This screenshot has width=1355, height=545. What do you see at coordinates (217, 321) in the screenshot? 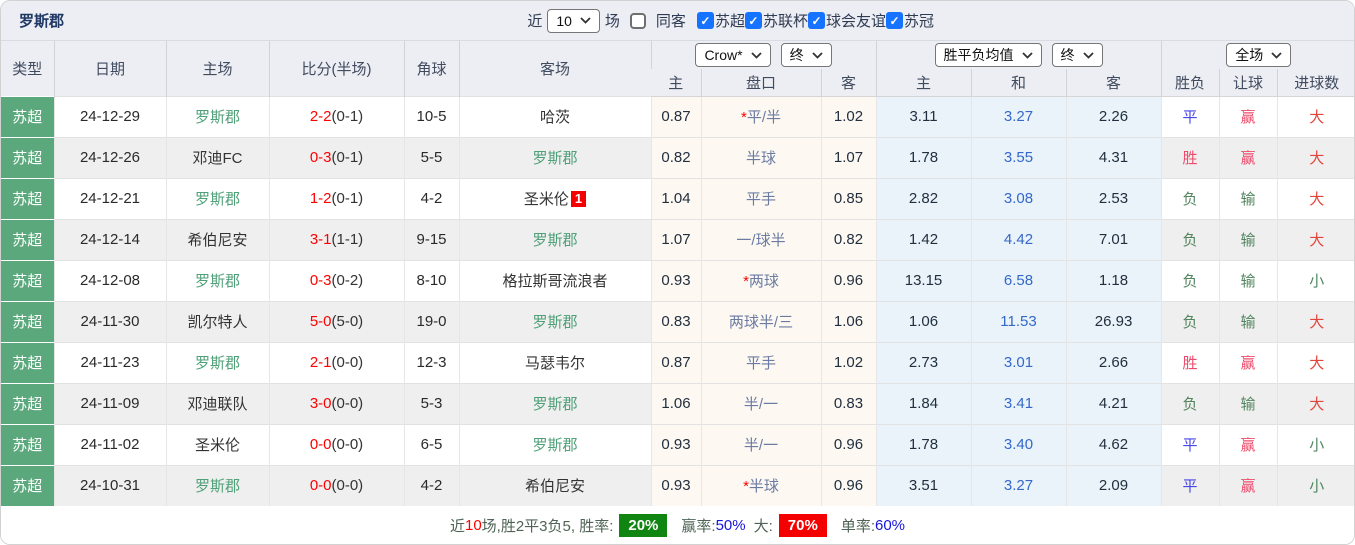
I see `home-team: 凯尔特人` at bounding box center [217, 321].